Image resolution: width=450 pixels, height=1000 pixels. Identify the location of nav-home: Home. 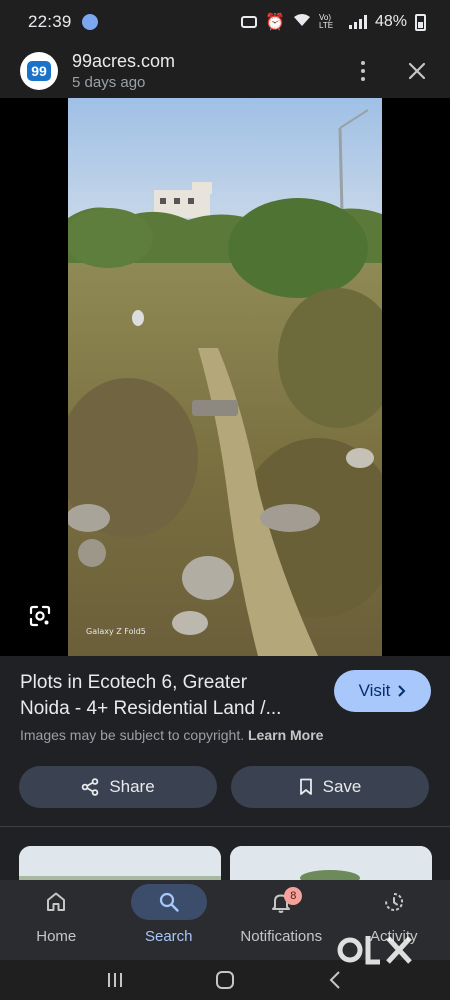
(56, 920).